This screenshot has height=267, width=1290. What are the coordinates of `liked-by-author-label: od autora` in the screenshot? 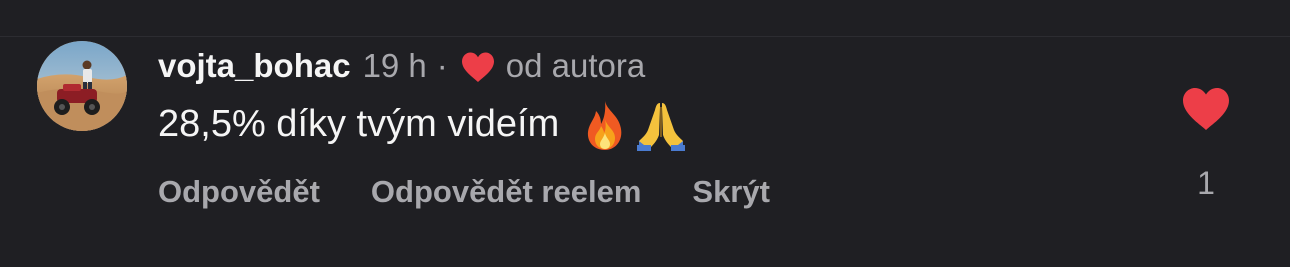 It's located at (575, 65).